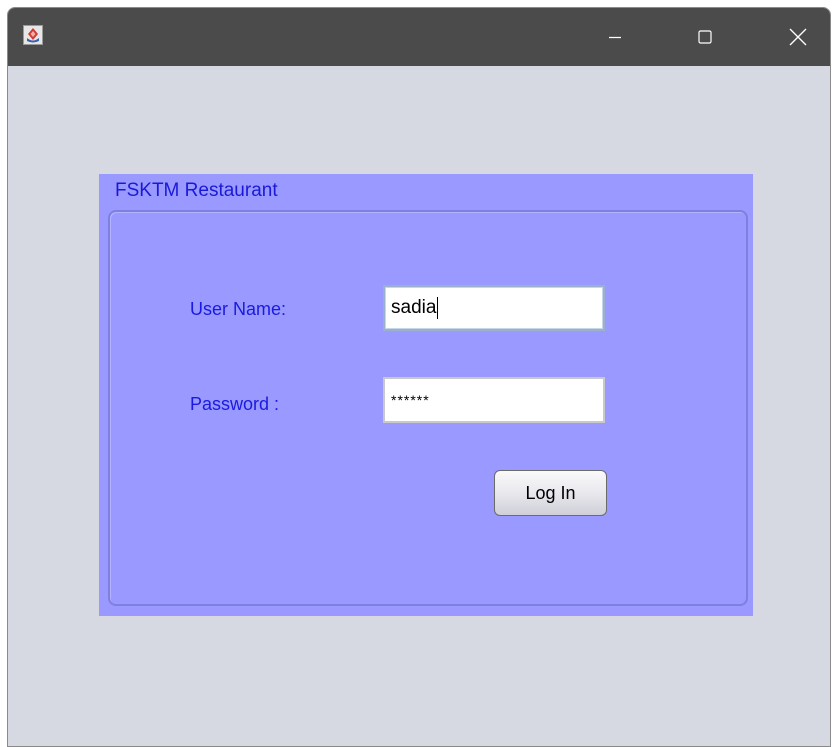 The width and height of the screenshot is (837, 747). What do you see at coordinates (196, 190) in the screenshot?
I see `panel-title: FSKTM Restaurant` at bounding box center [196, 190].